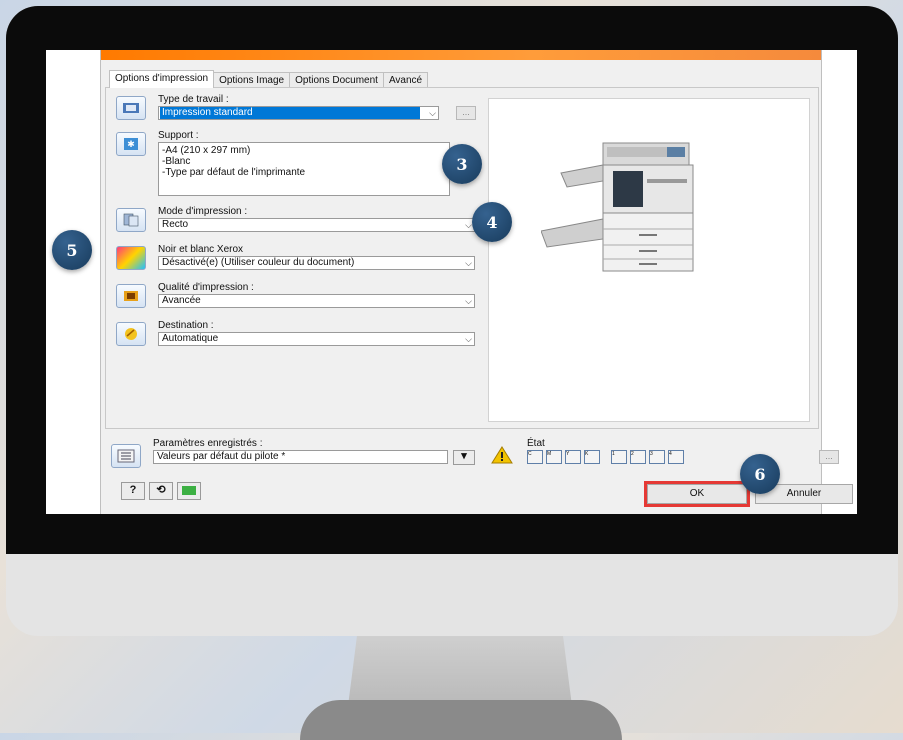 The image size is (903, 740). What do you see at coordinates (300, 457) in the screenshot?
I see `saved-settings-select: Valeurs par défaut du pilote *` at bounding box center [300, 457].